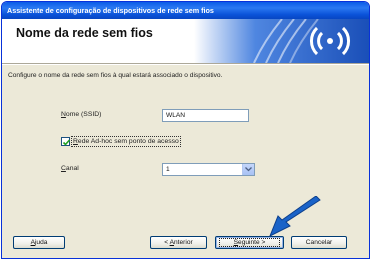 The image size is (376, 260). I want to click on pointer-arrow-icon, so click(295, 217).